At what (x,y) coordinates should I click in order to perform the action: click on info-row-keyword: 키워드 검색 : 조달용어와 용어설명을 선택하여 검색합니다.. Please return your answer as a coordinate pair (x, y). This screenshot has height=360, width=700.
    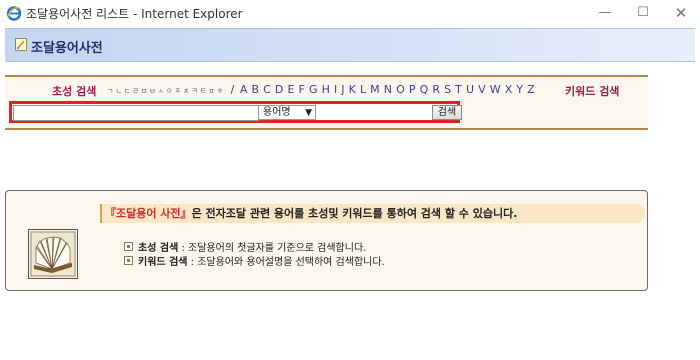
    Looking at the image, I should click on (254, 260).